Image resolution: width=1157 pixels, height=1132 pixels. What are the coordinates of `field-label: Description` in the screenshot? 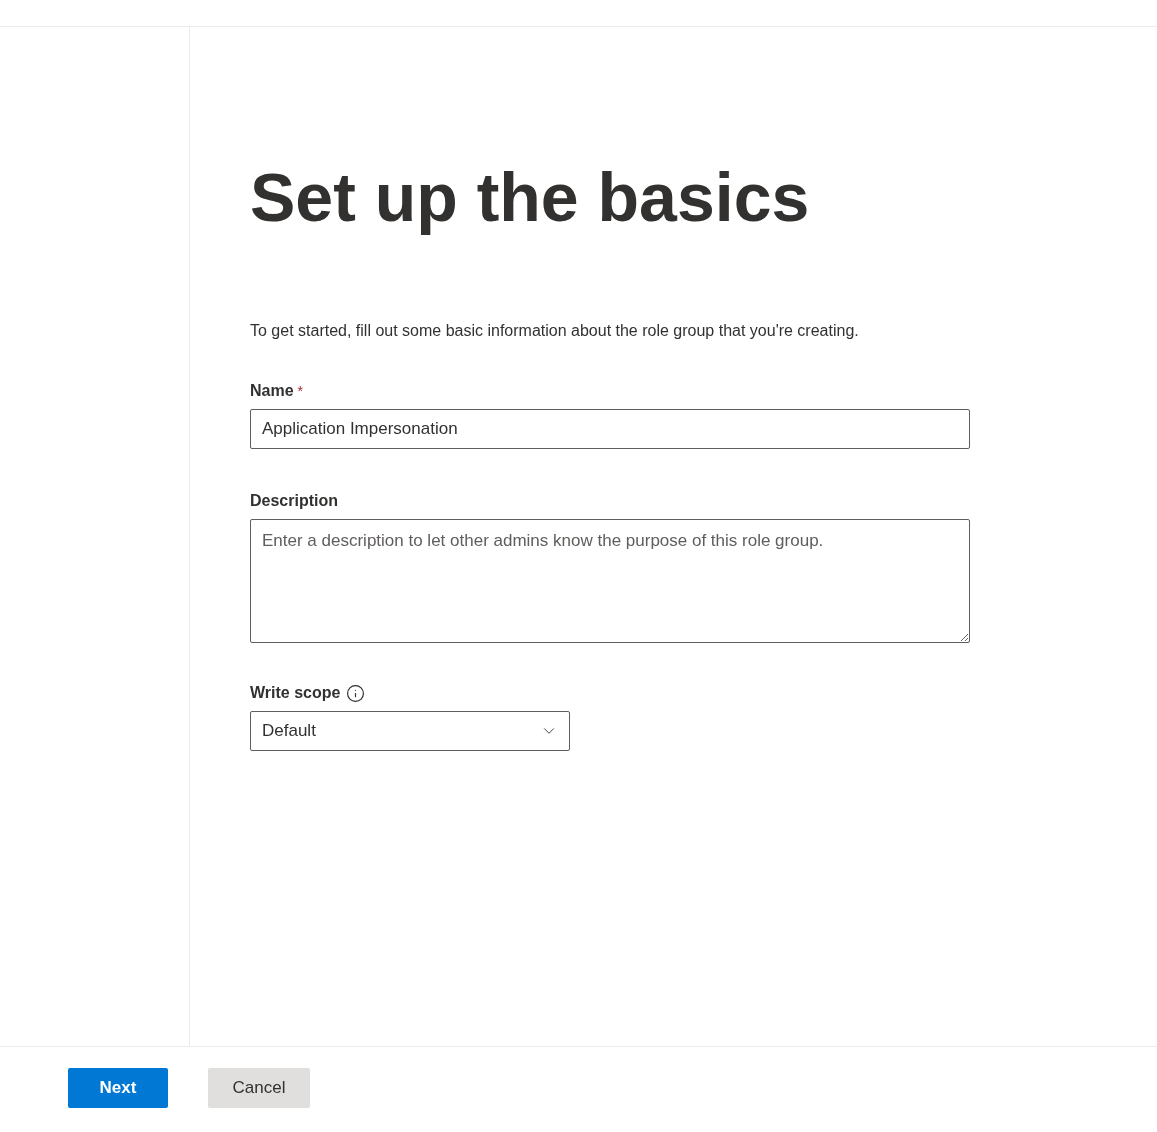 It's located at (294, 500).